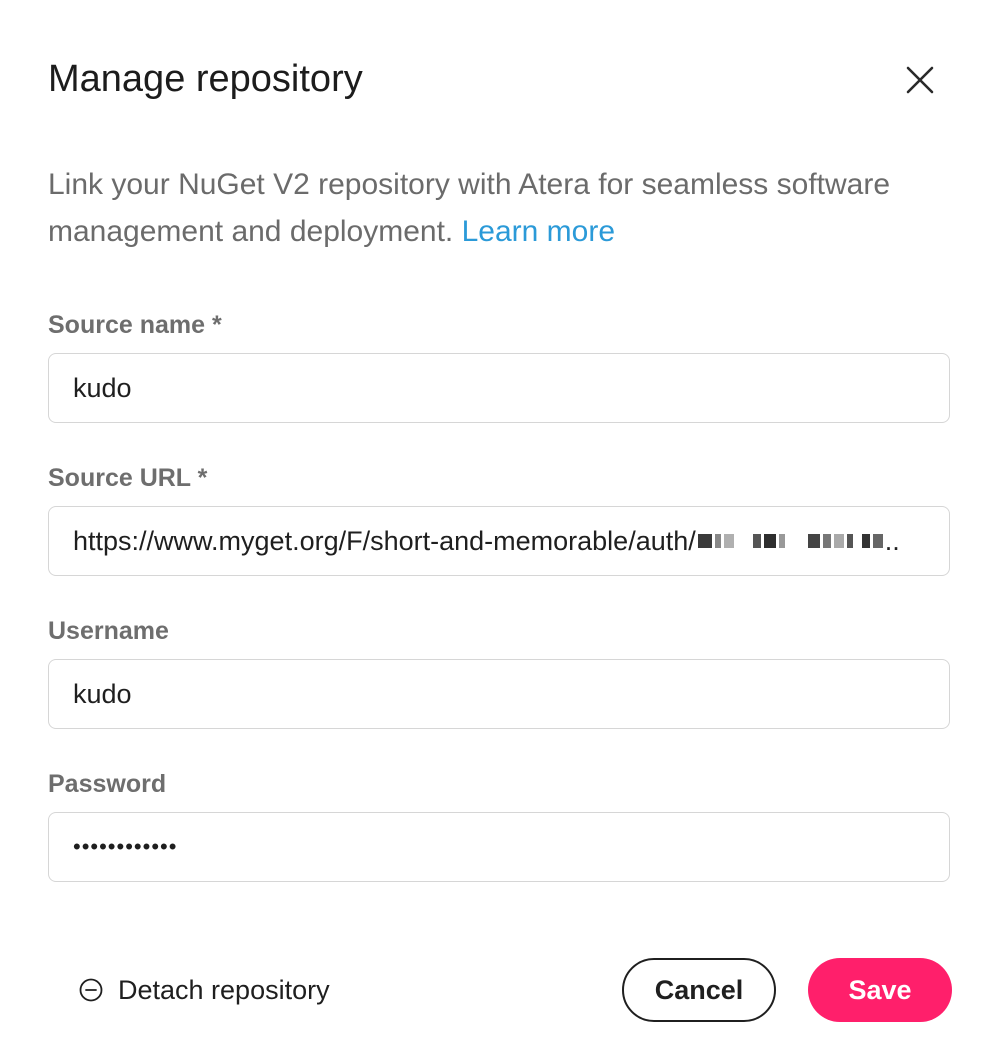 The image size is (998, 1060). Describe the element at coordinates (107, 784) in the screenshot. I see `password-label: Password` at that location.